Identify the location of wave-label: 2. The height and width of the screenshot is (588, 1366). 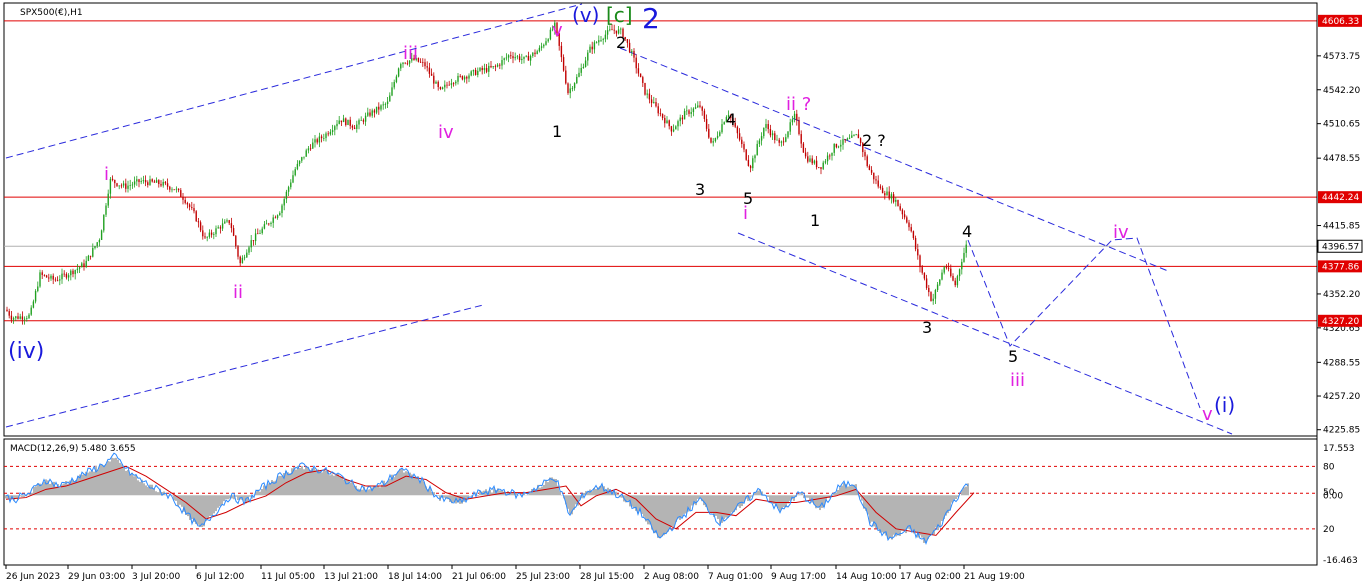
(651, 18).